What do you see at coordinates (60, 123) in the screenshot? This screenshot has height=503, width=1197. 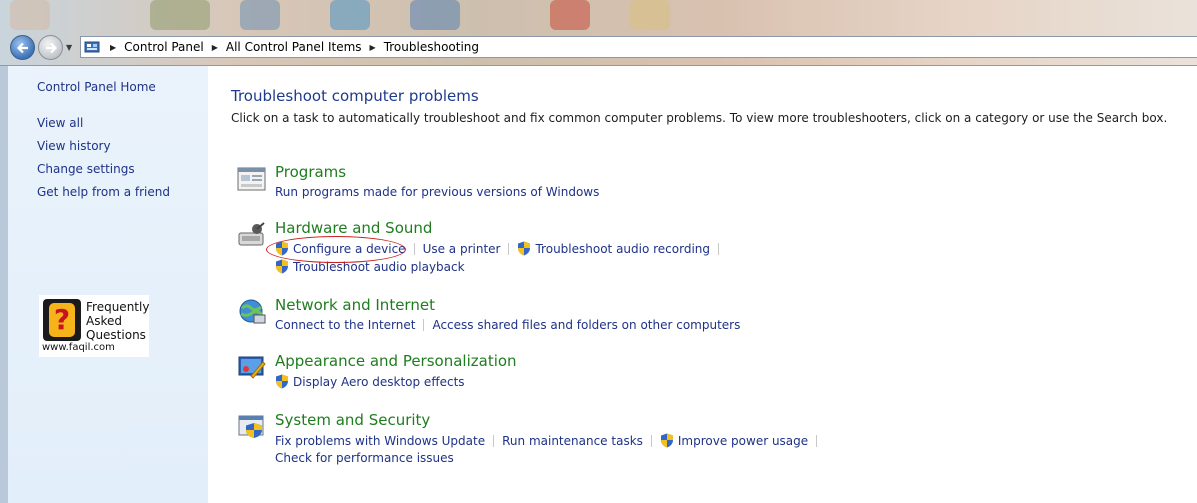 I see `sidebar-item-view-all: View all` at bounding box center [60, 123].